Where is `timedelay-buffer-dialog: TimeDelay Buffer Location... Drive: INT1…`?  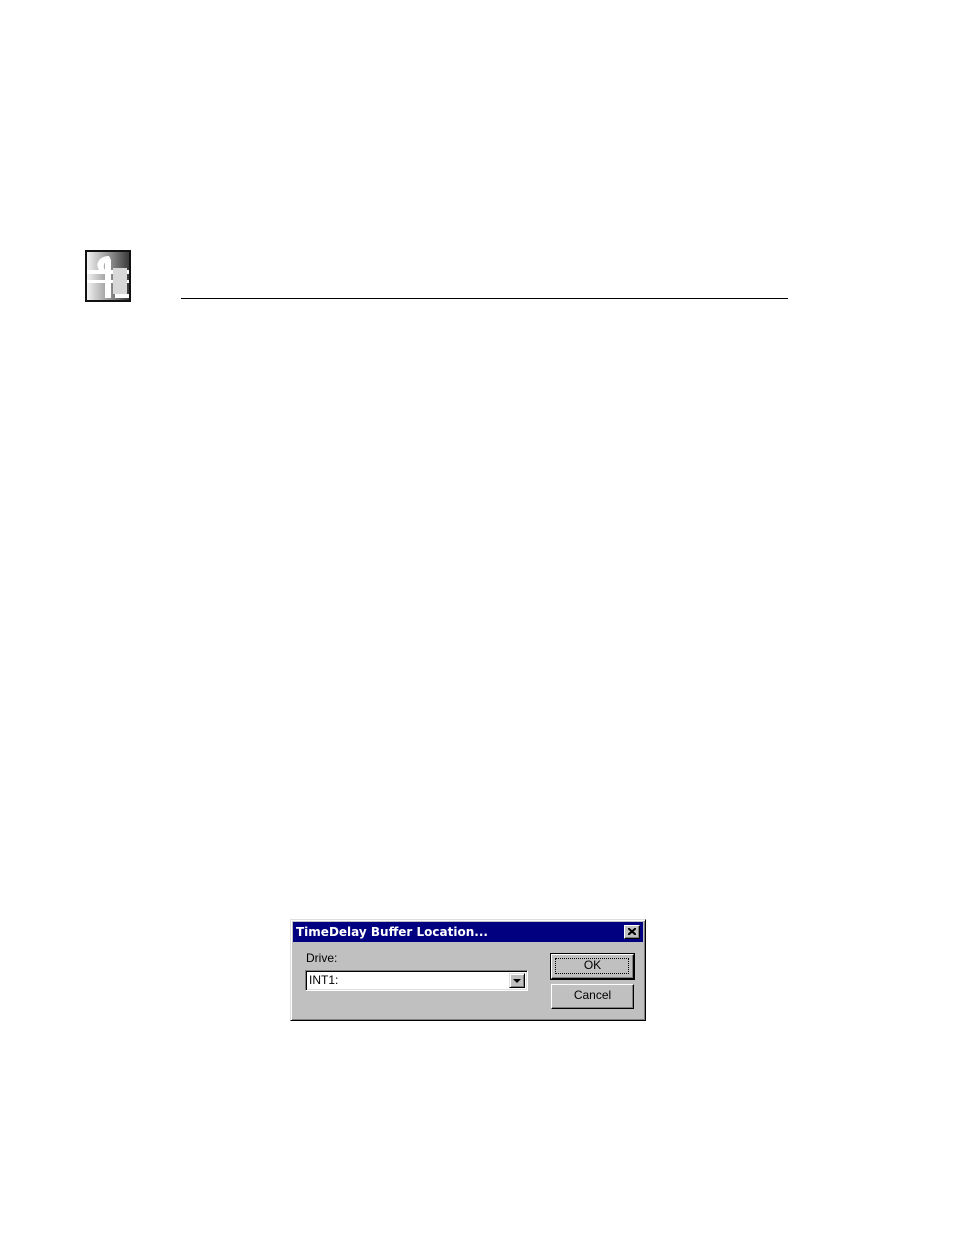 timedelay-buffer-dialog: TimeDelay Buffer Location... Drive: INT1… is located at coordinates (468, 970).